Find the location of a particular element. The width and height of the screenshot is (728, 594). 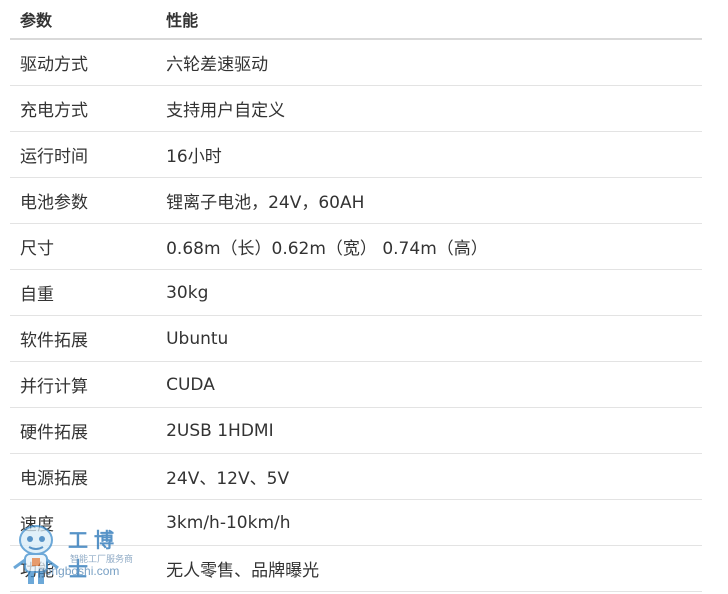

header-param: 参数 is located at coordinates (83, 20).